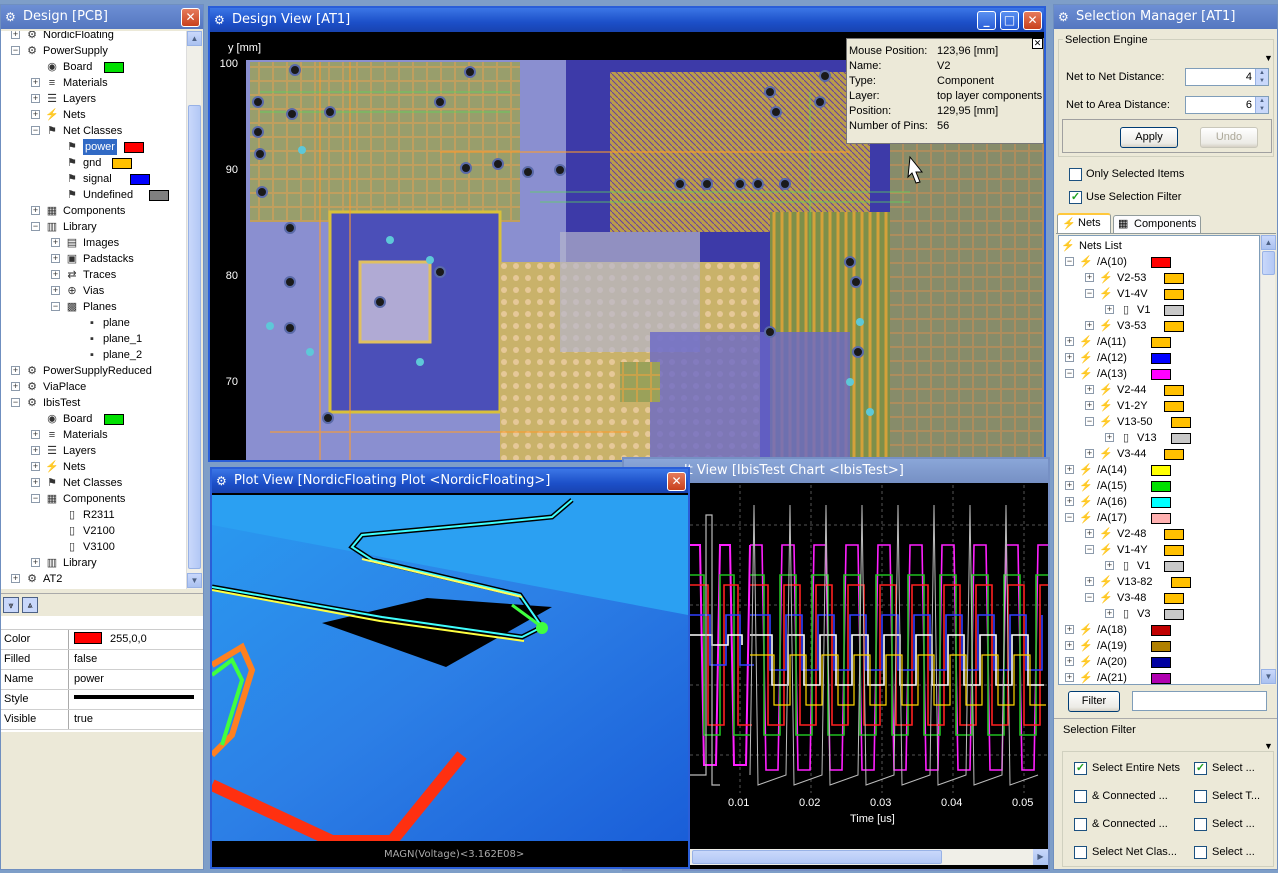  What do you see at coordinates (1037, 43) in the screenshot?
I see `close-info-icon: ✕` at bounding box center [1037, 43].